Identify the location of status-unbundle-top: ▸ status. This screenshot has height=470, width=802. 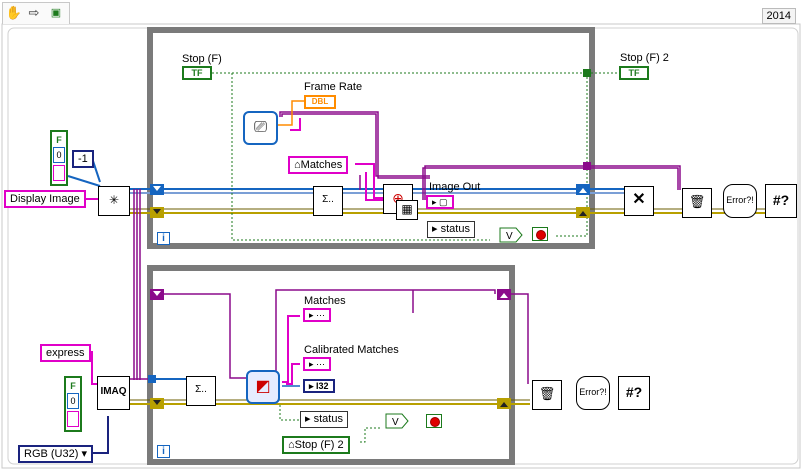
(451, 229).